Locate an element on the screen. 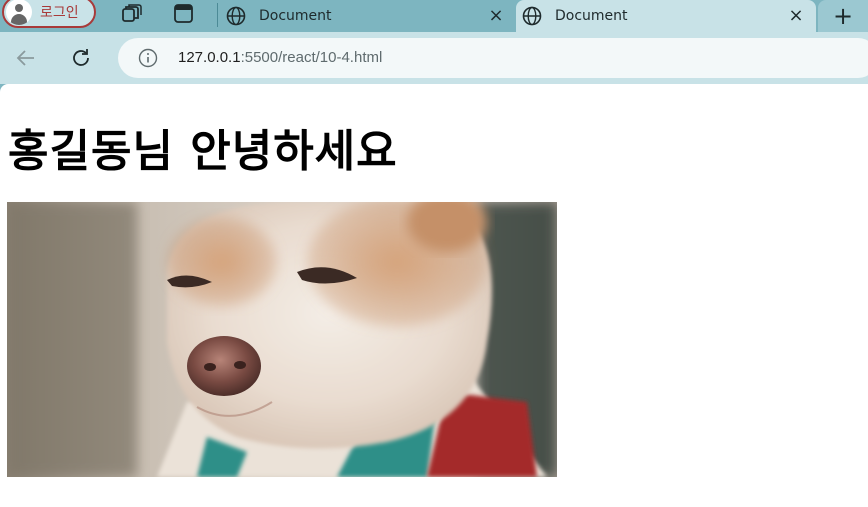 This screenshot has width=868, height=507. vertical-tabs-icon is located at coordinates (184, 14).